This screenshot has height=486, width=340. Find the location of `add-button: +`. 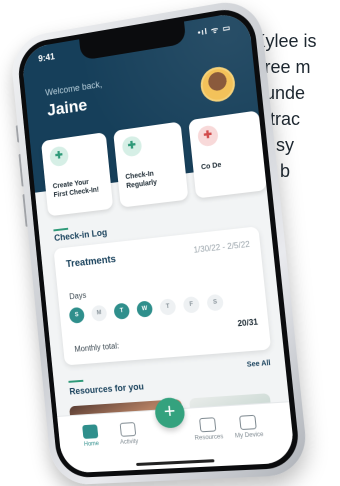

add-button: + is located at coordinates (170, 412).